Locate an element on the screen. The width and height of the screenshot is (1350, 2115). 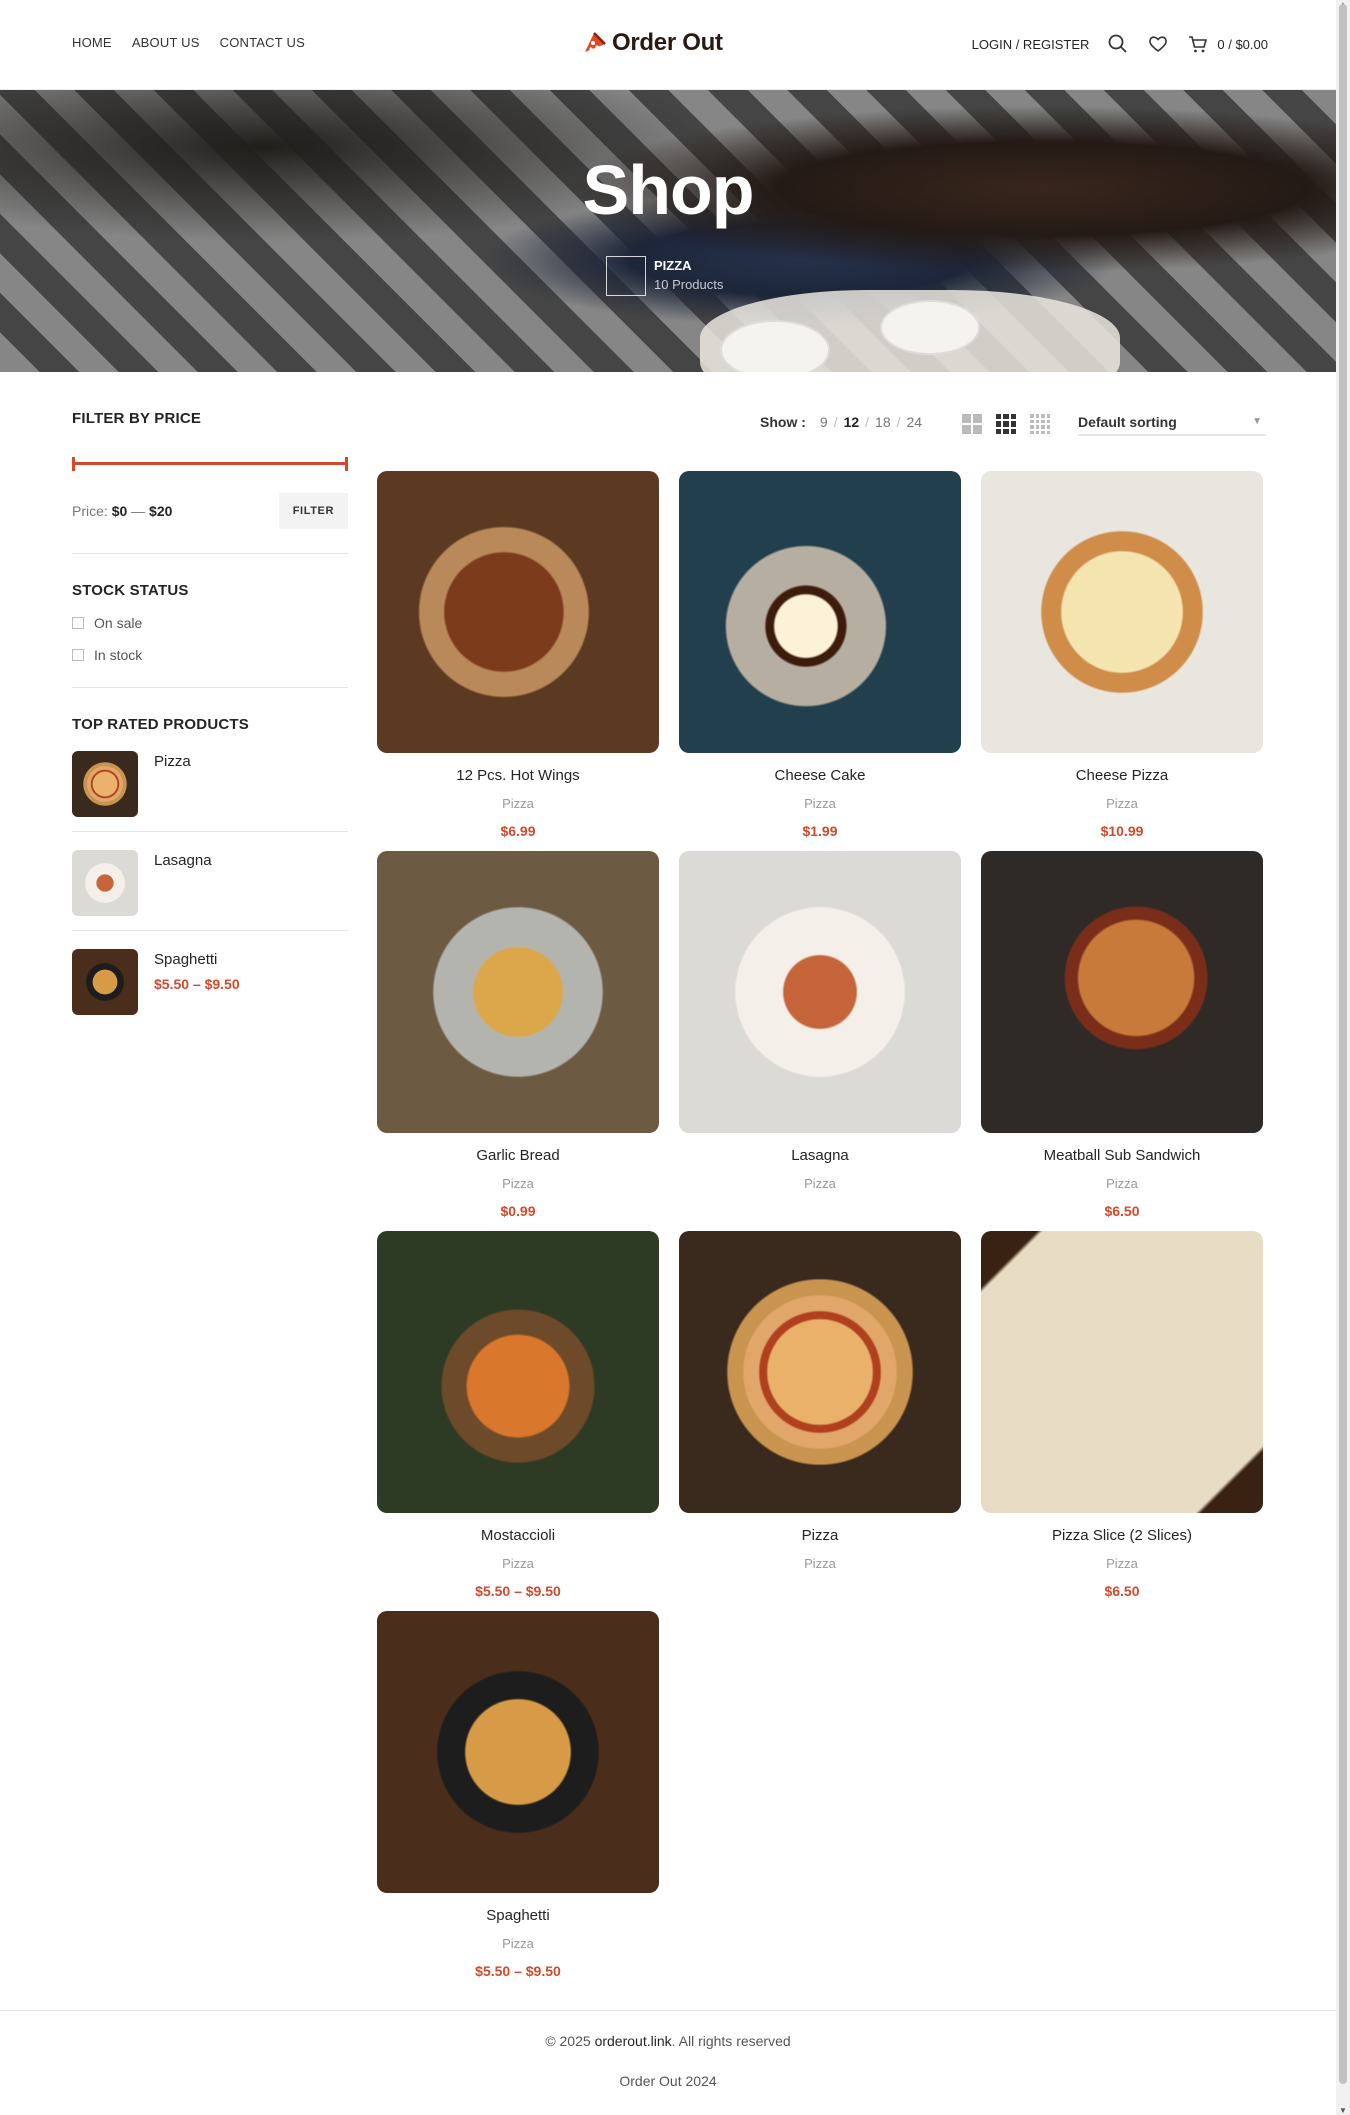
price-max: $20 is located at coordinates (161, 511).